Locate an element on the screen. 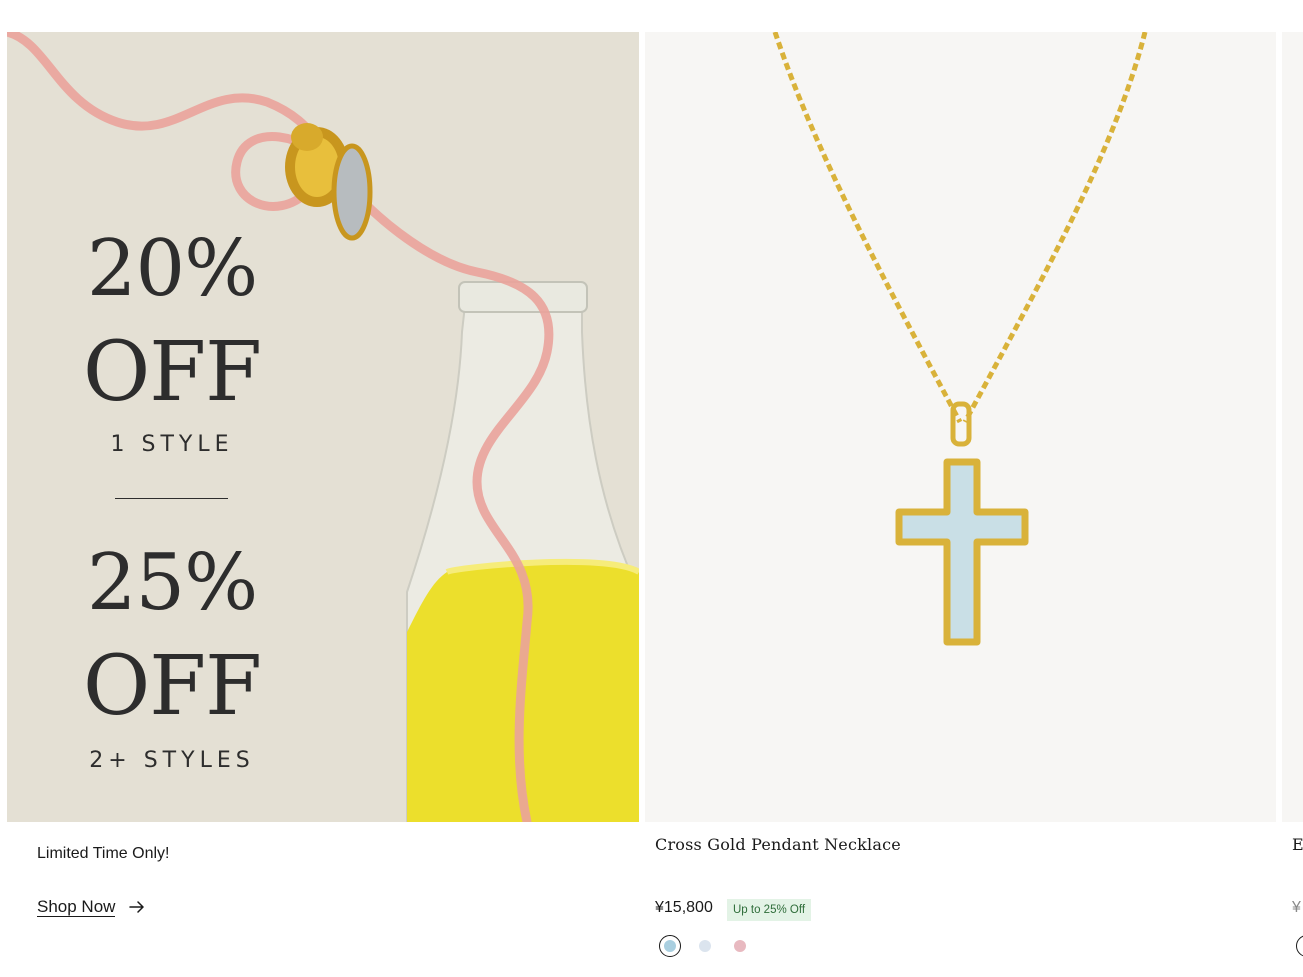  swatch-light-blue is located at coordinates (670, 946).